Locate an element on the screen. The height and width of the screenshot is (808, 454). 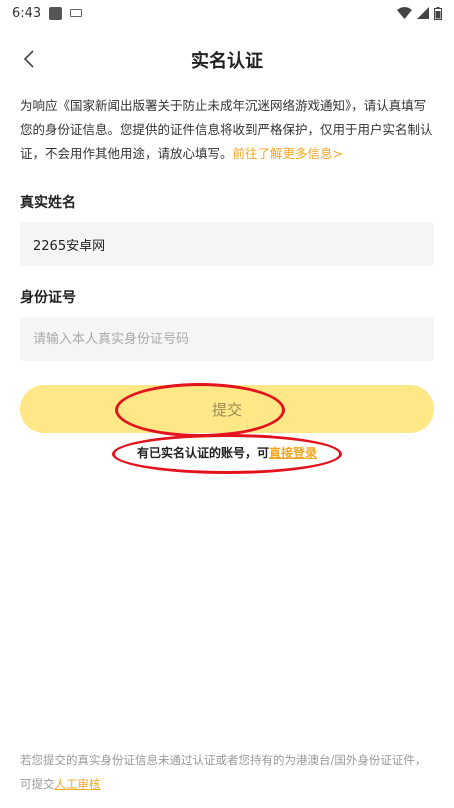
login-prefix: 有已实名认证的账号，可 is located at coordinates (202, 453).